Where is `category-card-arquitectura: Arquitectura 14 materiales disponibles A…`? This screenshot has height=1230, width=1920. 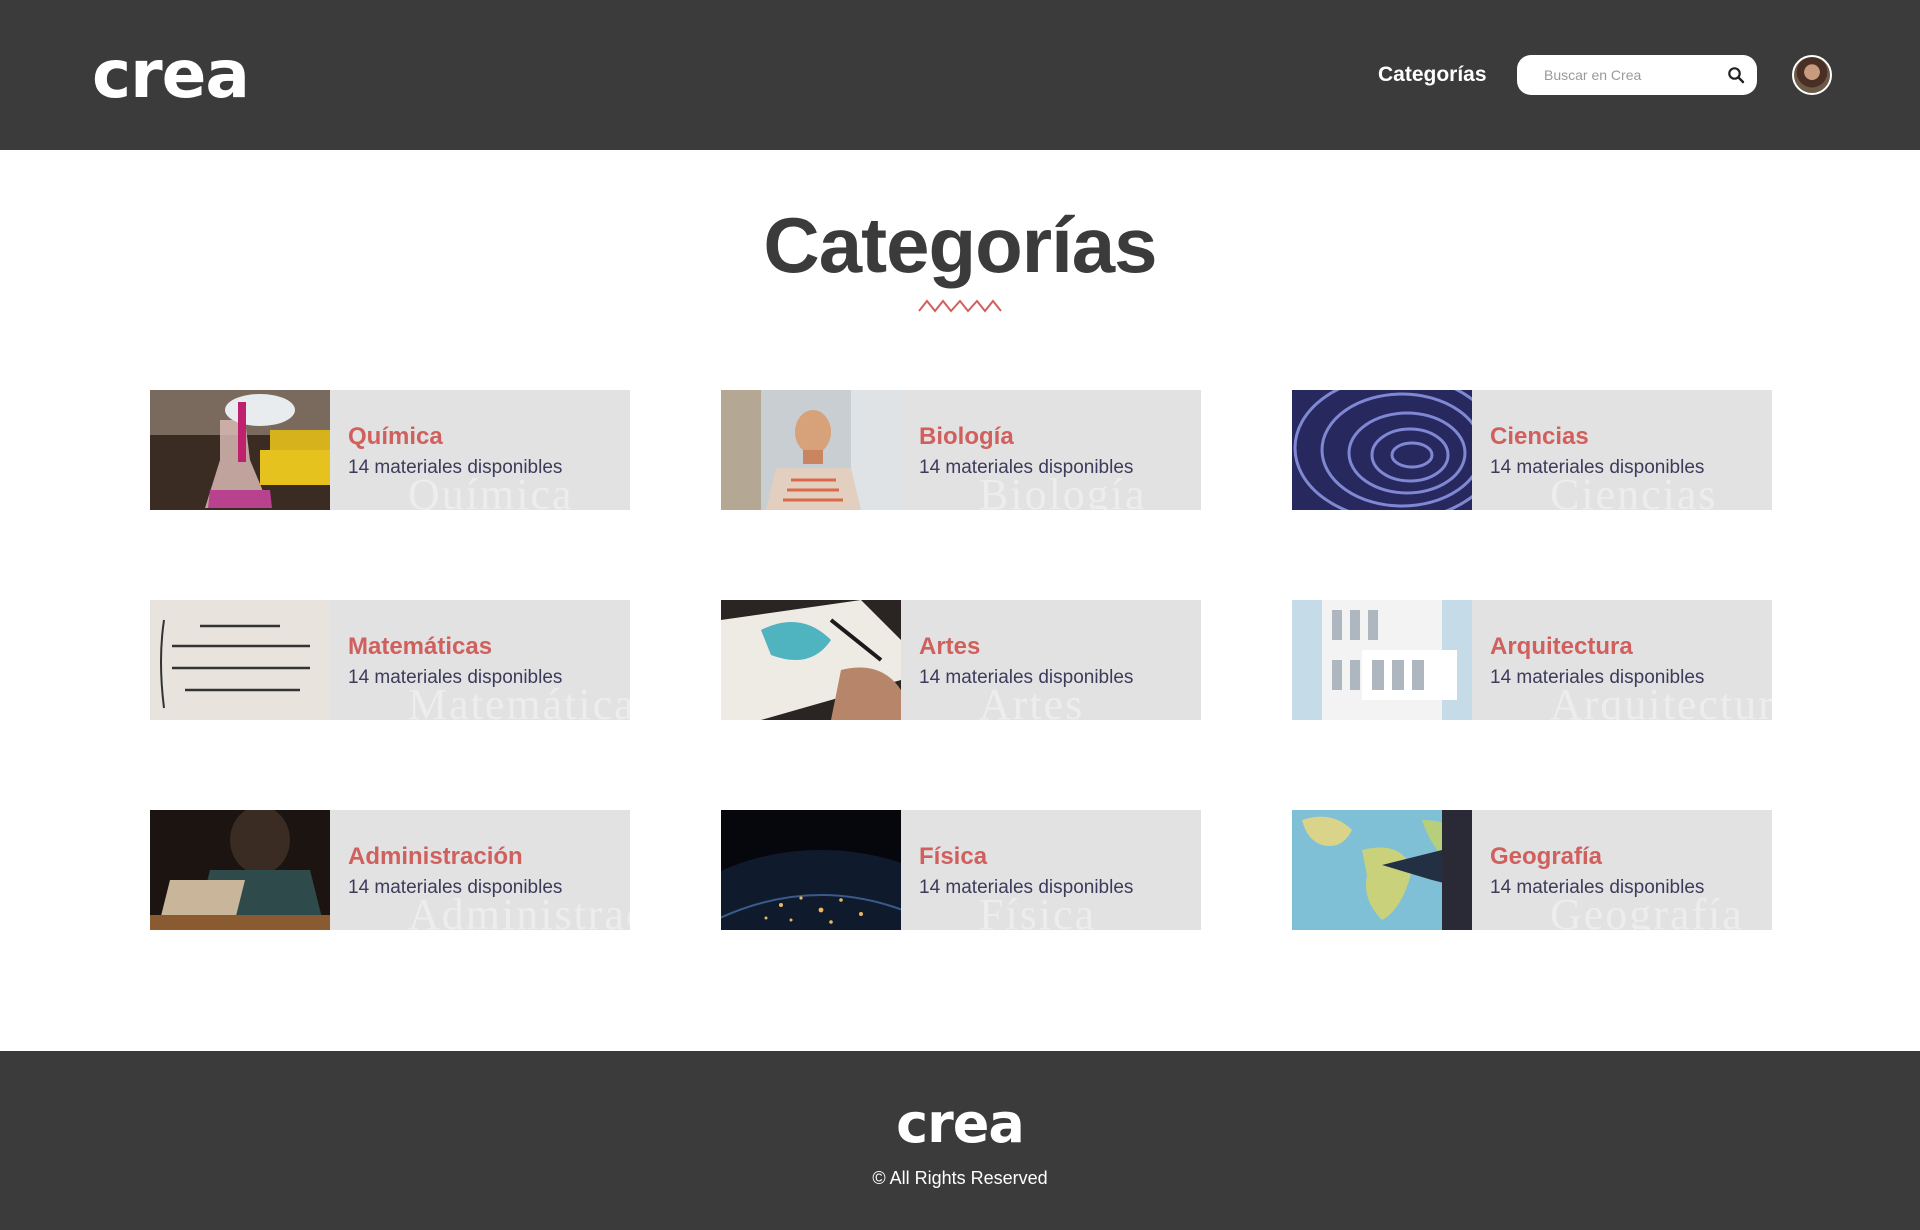 category-card-arquitectura: Arquitectura 14 materiales disponibles A… is located at coordinates (1532, 660).